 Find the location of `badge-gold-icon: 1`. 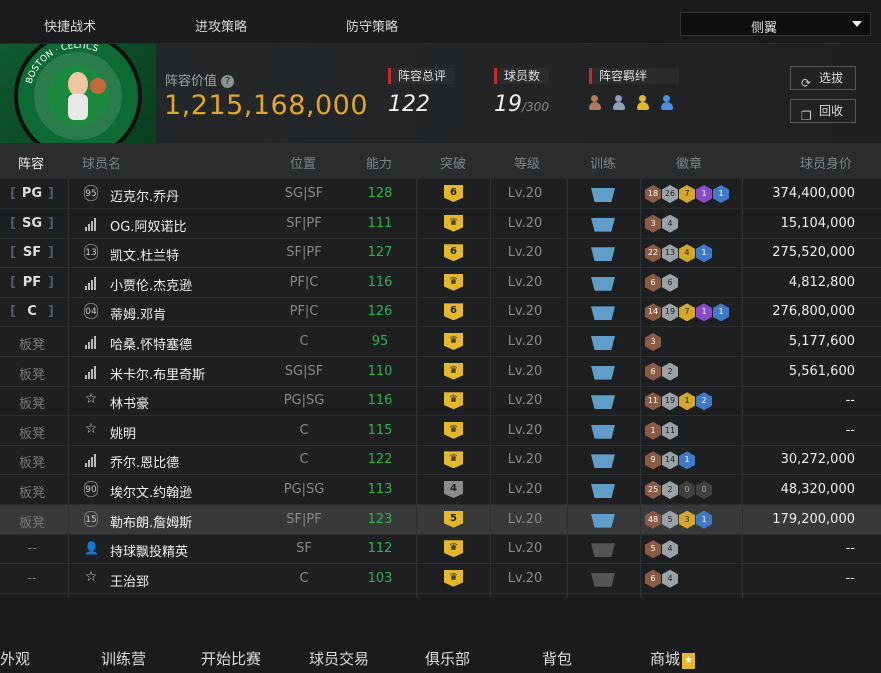

badge-gold-icon: 1 is located at coordinates (687, 401).